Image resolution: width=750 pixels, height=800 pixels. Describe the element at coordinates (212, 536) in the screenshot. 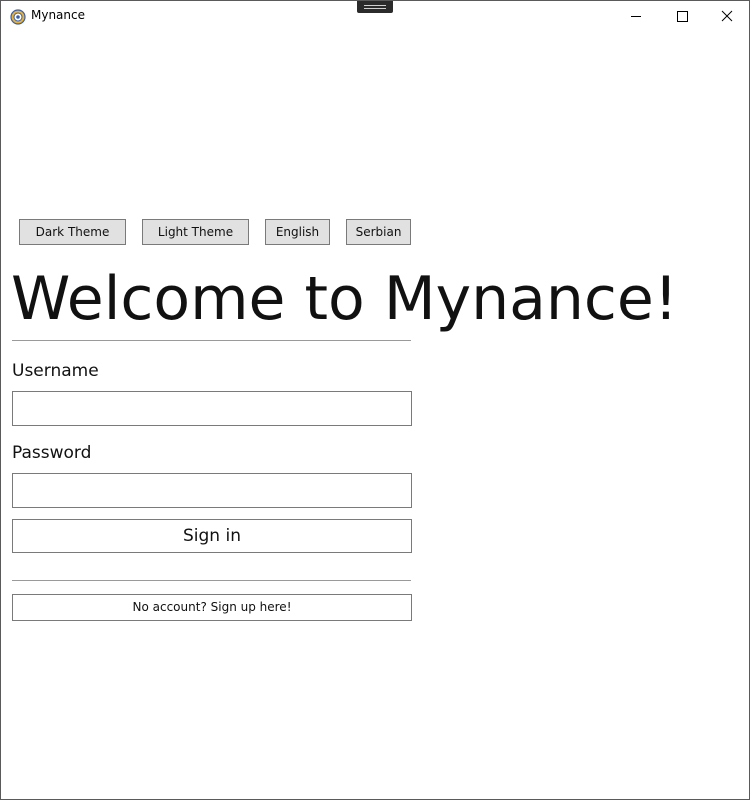

I see `sign-in-button: Sign in` at that location.